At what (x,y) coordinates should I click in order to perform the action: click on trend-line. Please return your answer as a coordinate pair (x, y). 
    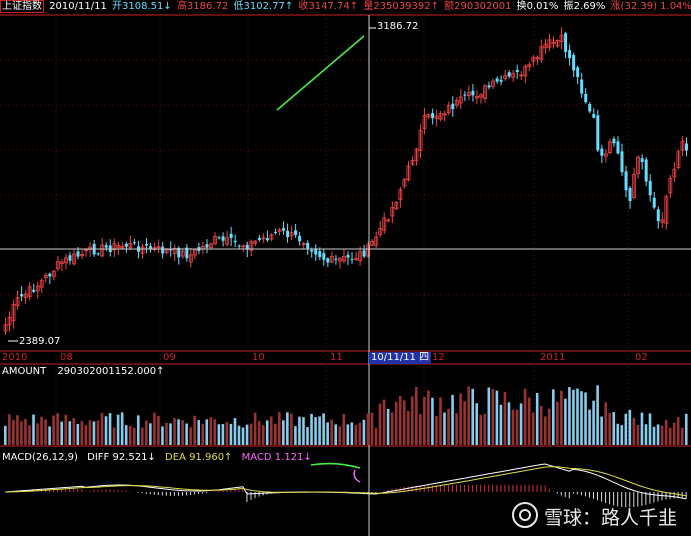
    Looking at the image, I should click on (320, 73).